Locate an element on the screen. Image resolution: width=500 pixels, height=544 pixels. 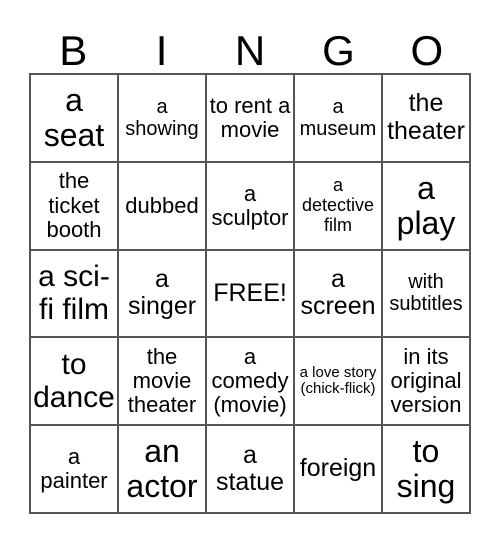
bingo-header: B I N G O is located at coordinates (250, 50).